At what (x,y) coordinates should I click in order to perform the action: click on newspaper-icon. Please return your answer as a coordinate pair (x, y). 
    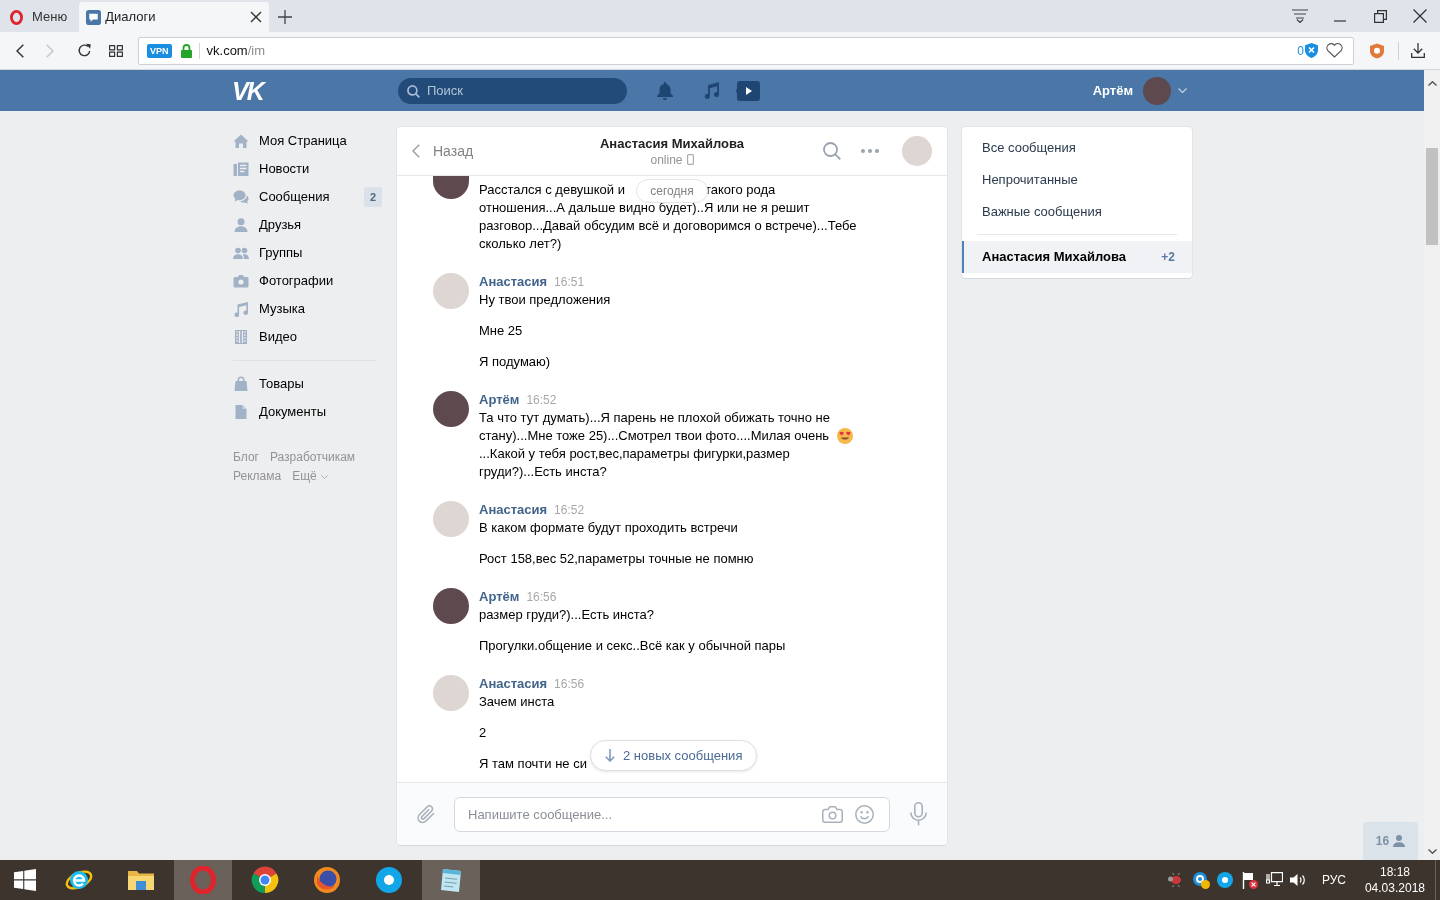
    Looking at the image, I should click on (241, 169).